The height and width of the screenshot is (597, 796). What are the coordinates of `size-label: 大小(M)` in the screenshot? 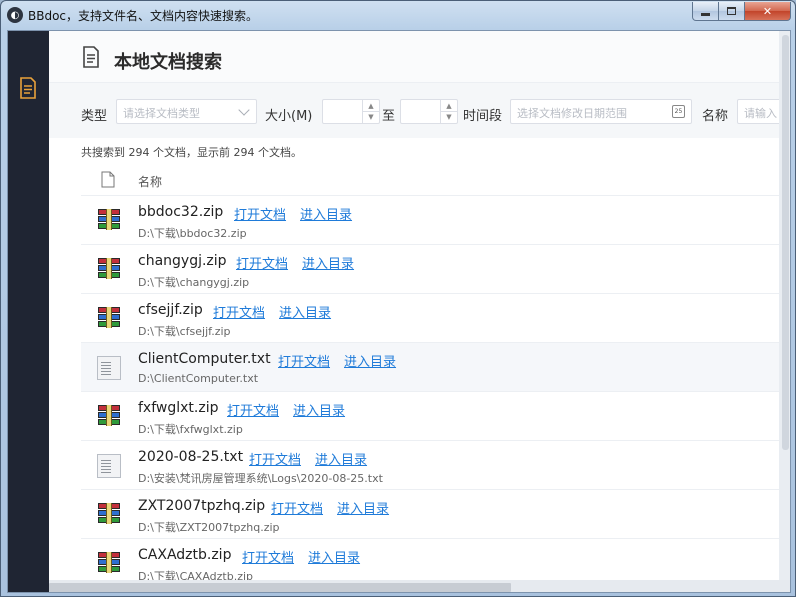 It's located at (289, 116).